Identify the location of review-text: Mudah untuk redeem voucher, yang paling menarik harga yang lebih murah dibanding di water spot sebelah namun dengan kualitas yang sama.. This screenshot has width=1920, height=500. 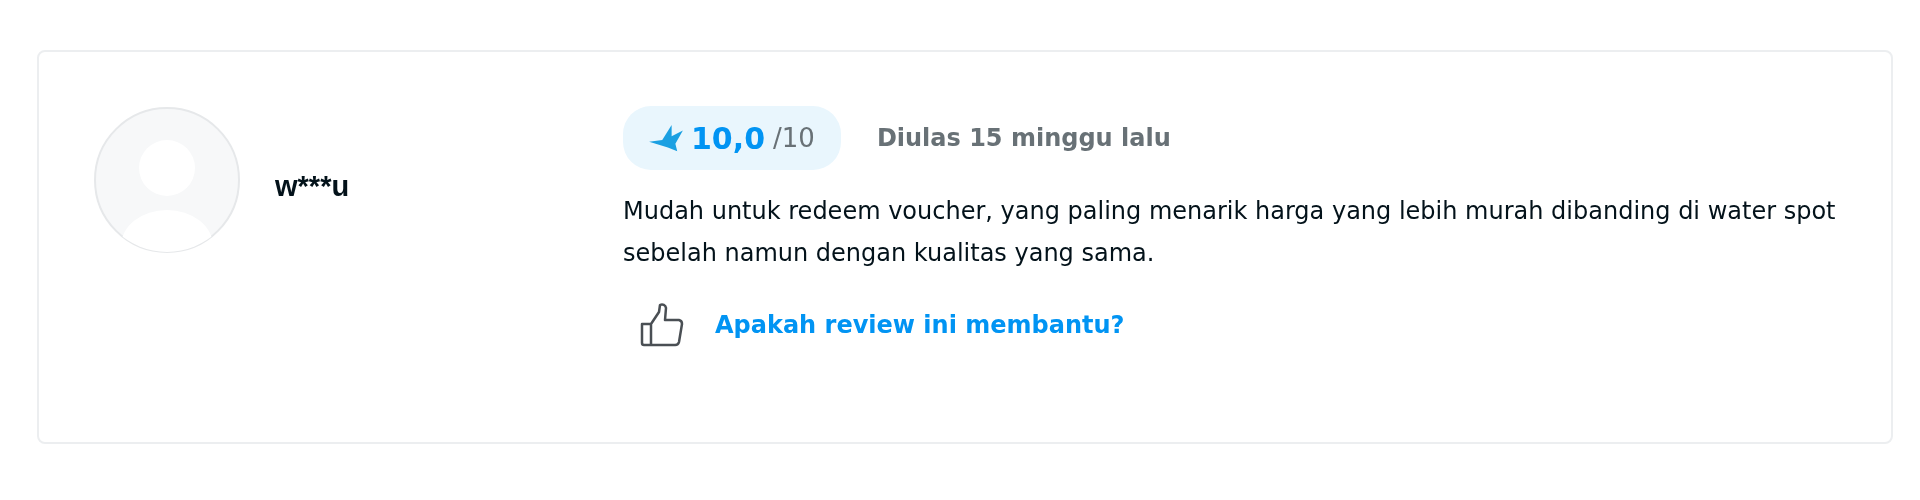
(1230, 232).